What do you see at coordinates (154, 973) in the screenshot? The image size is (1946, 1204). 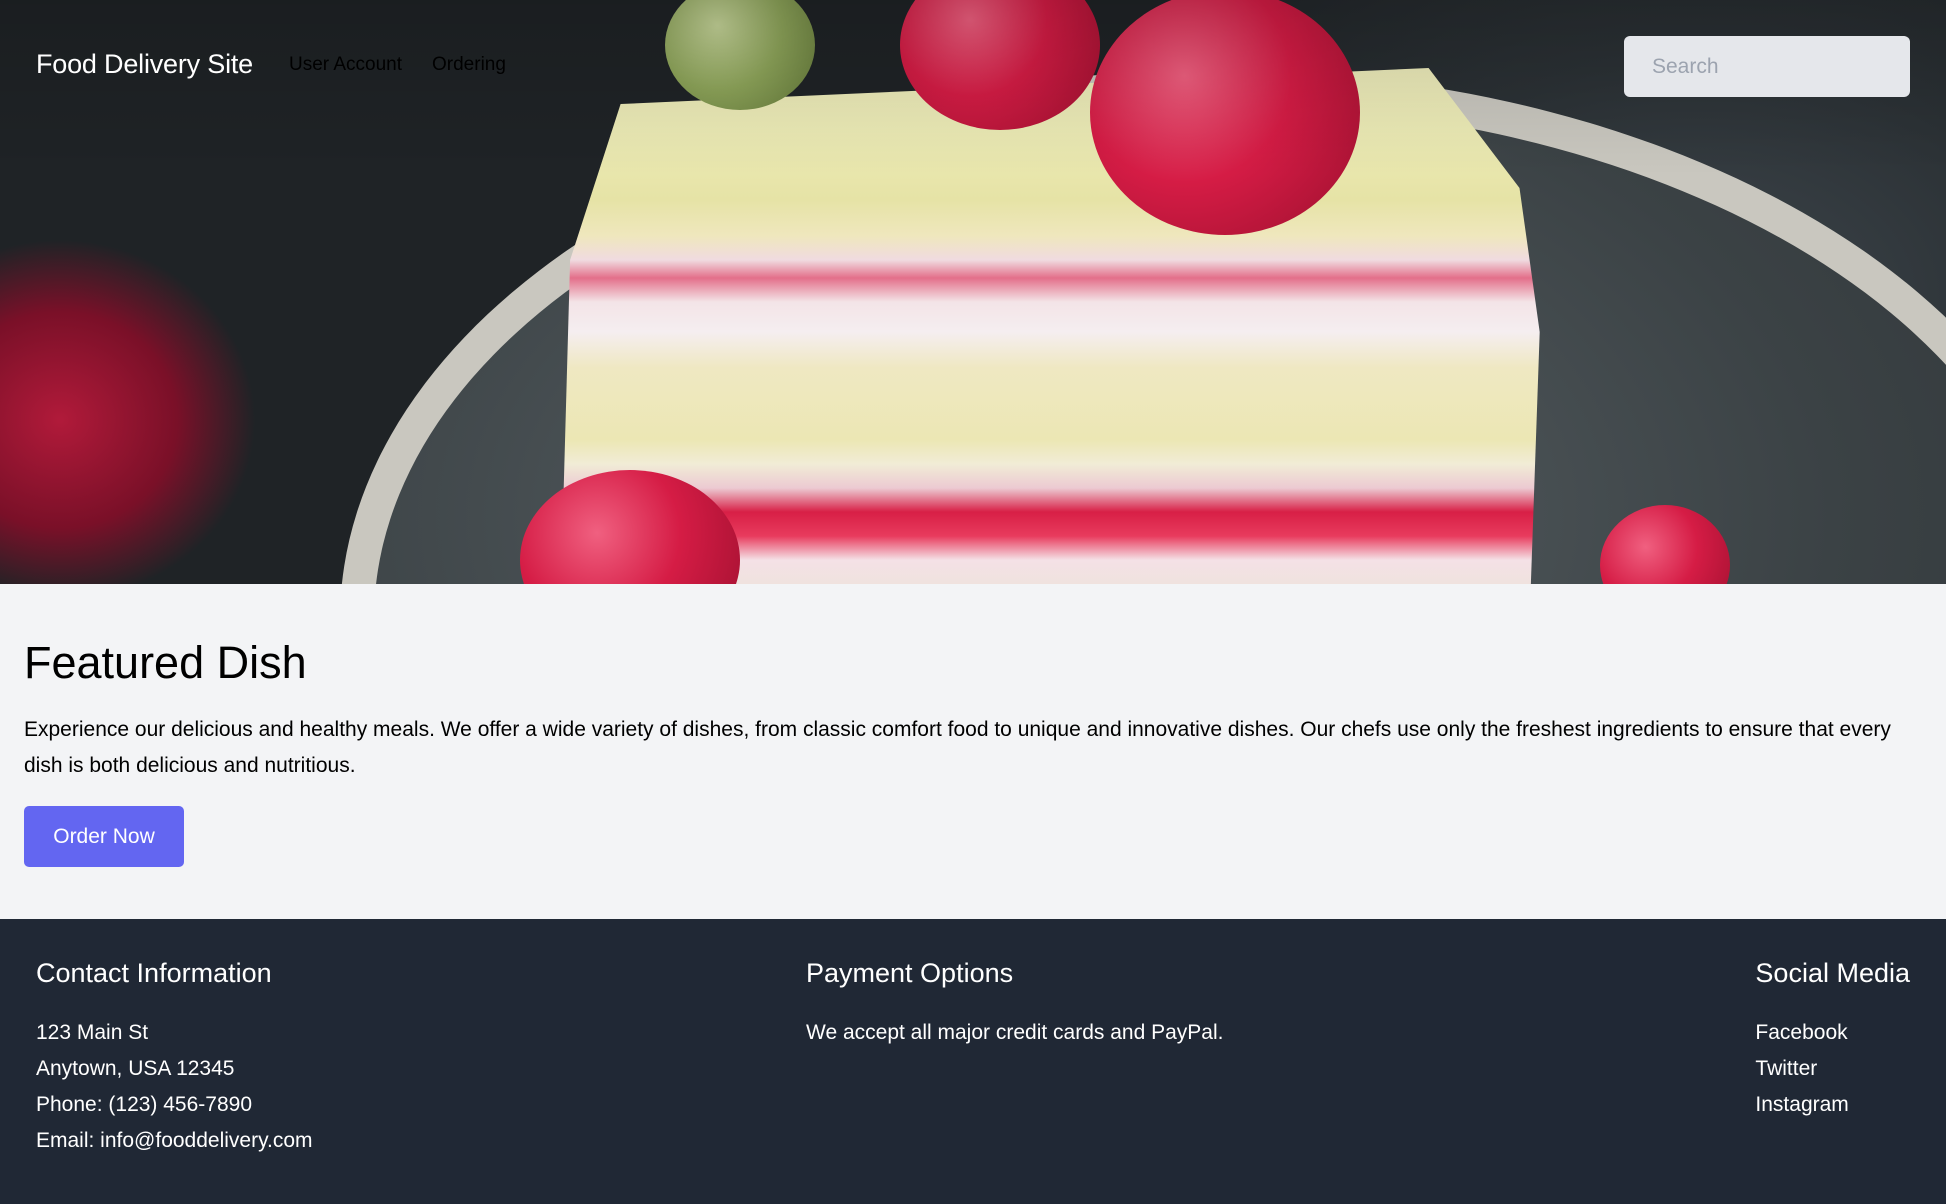 I see `footer-contact-title: Contact Information` at bounding box center [154, 973].